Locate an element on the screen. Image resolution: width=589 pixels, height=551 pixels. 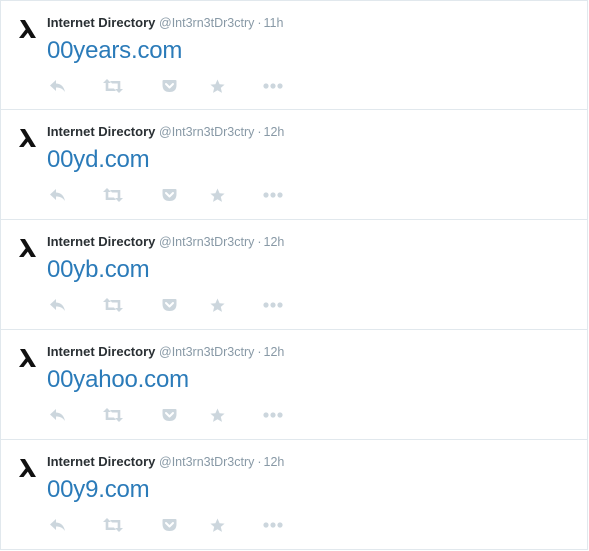
tweet-link: 00yb.com is located at coordinates (98, 270).